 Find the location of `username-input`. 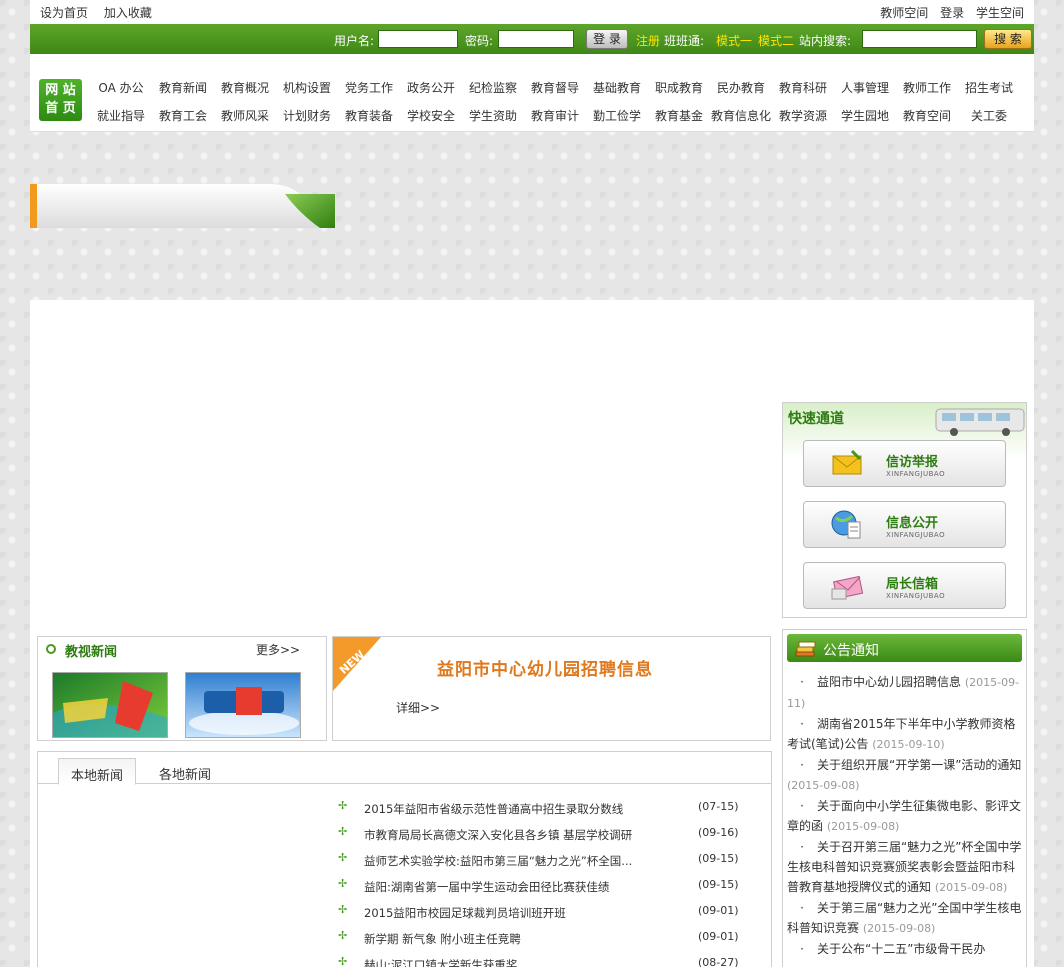

username-input is located at coordinates (418, 39).